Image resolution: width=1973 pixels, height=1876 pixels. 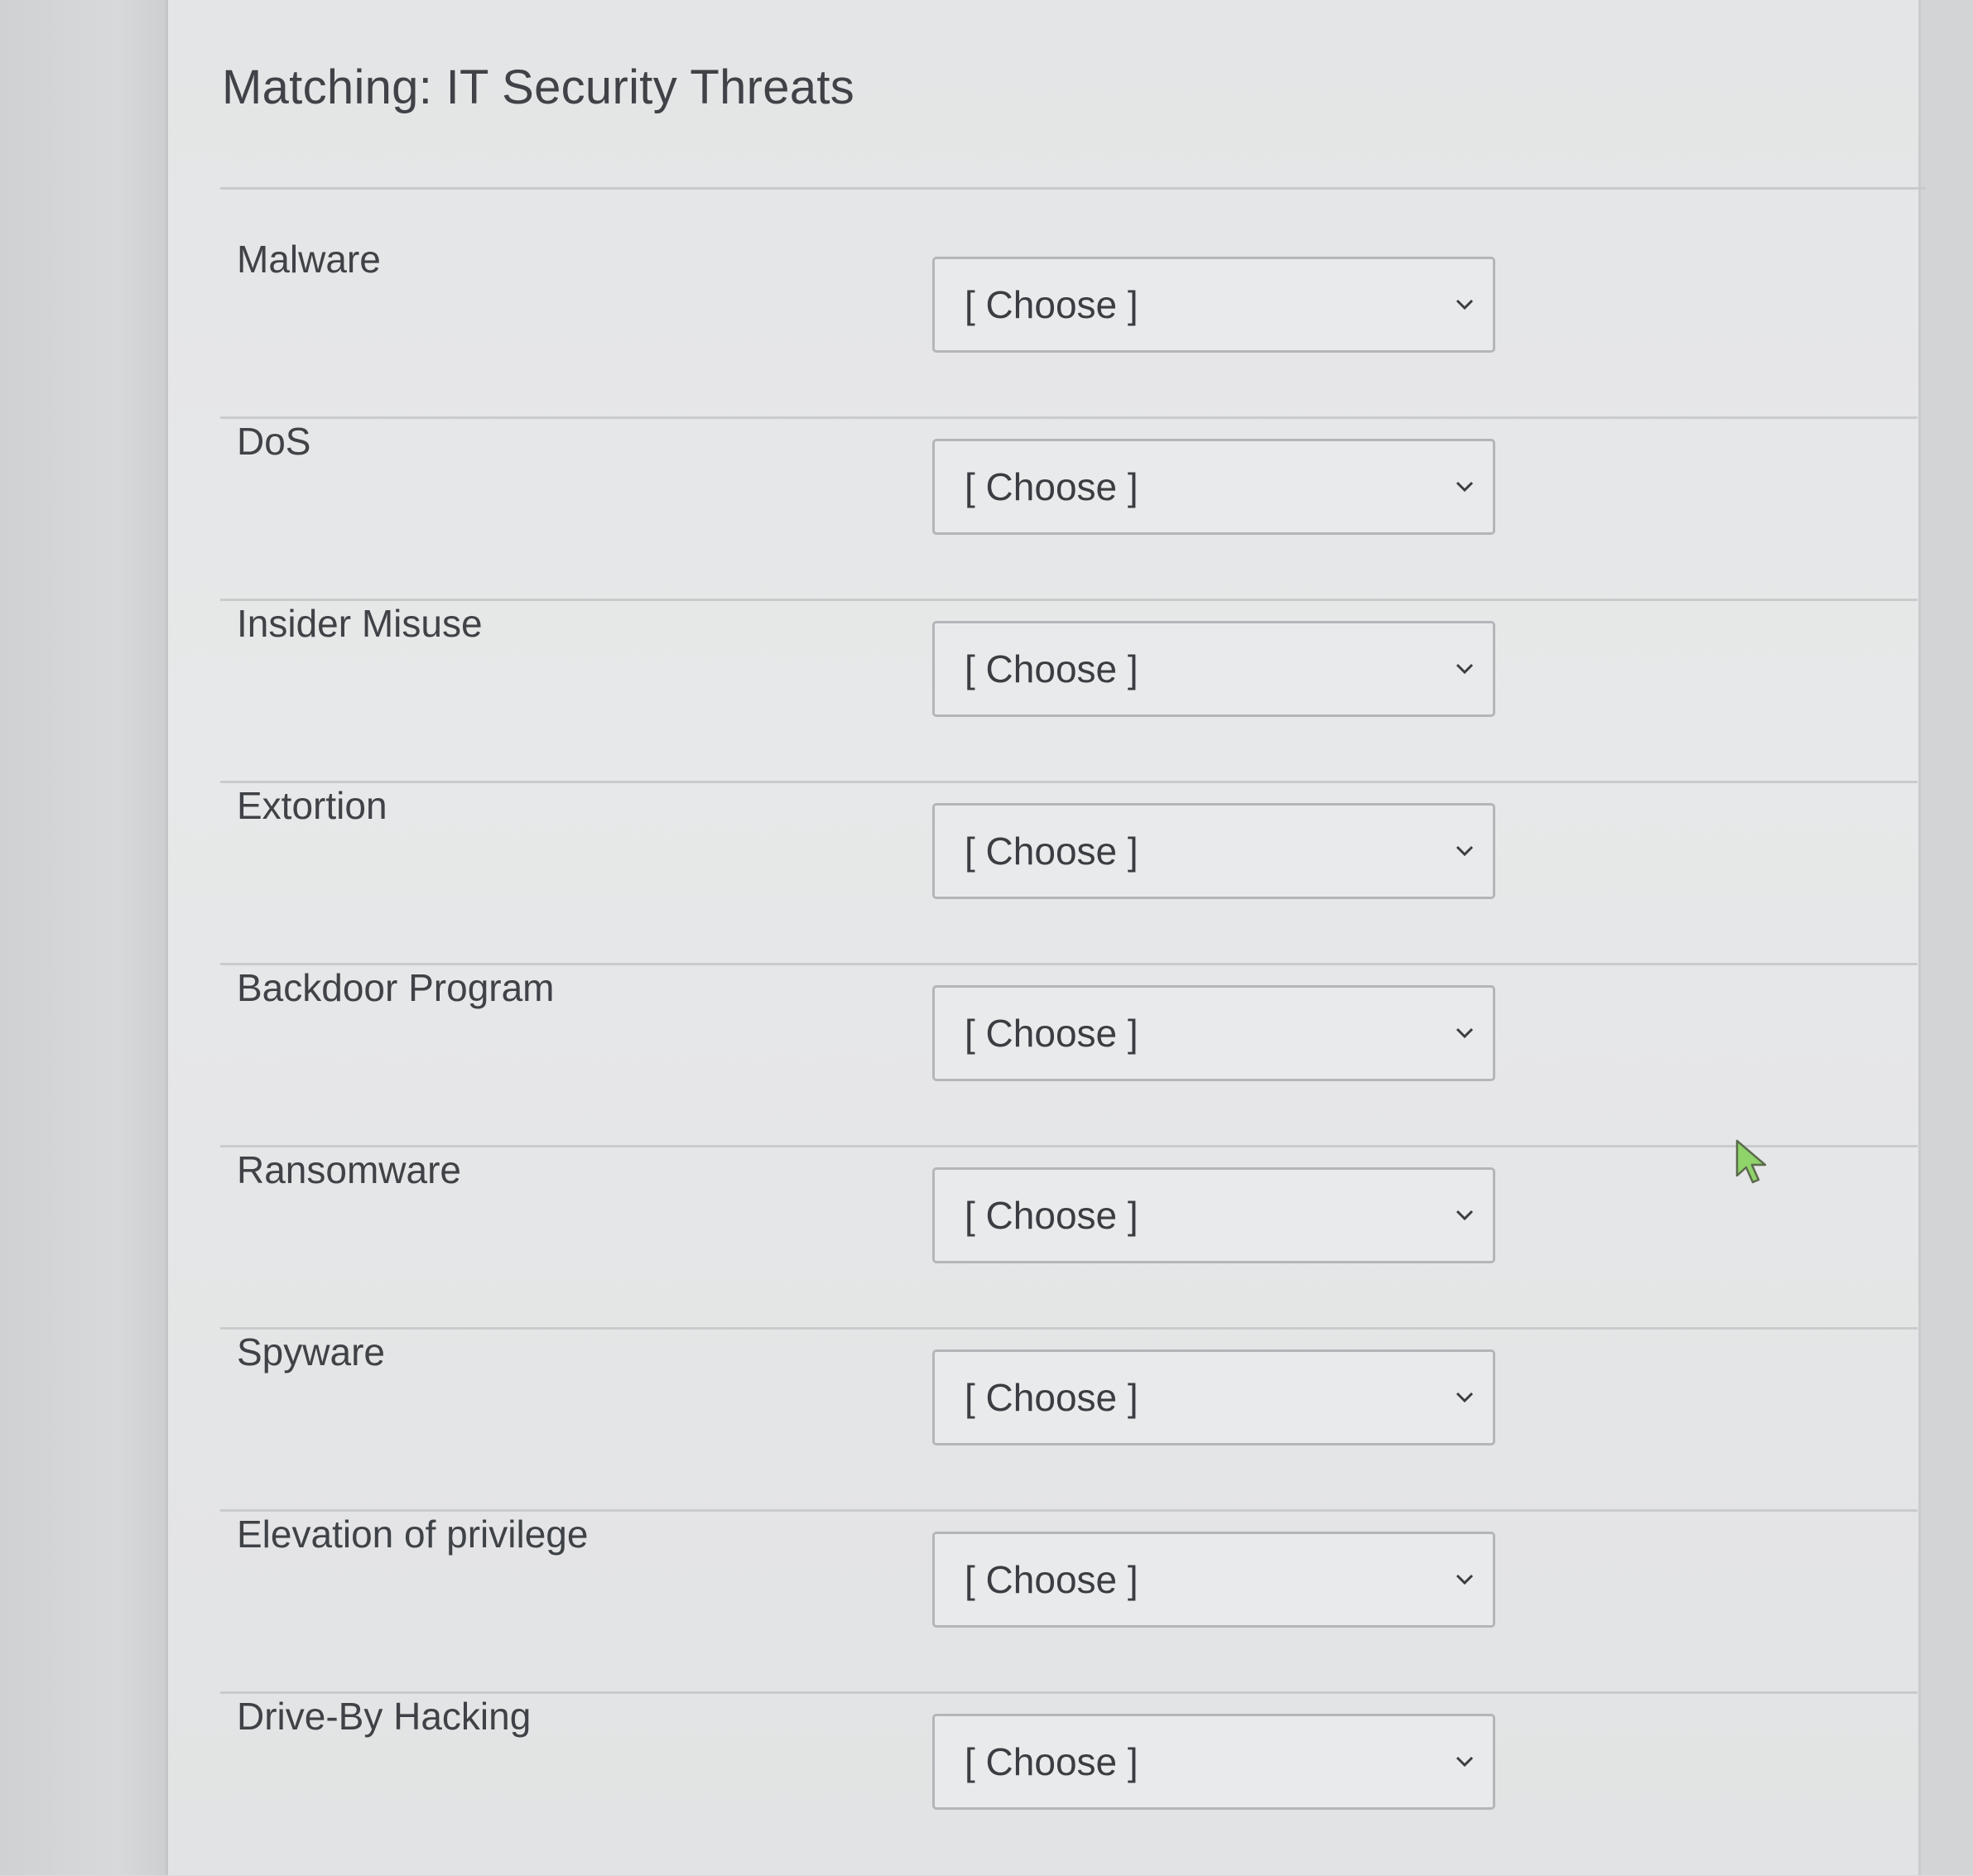 What do you see at coordinates (312, 806) in the screenshot?
I see `match-term: Extortion` at bounding box center [312, 806].